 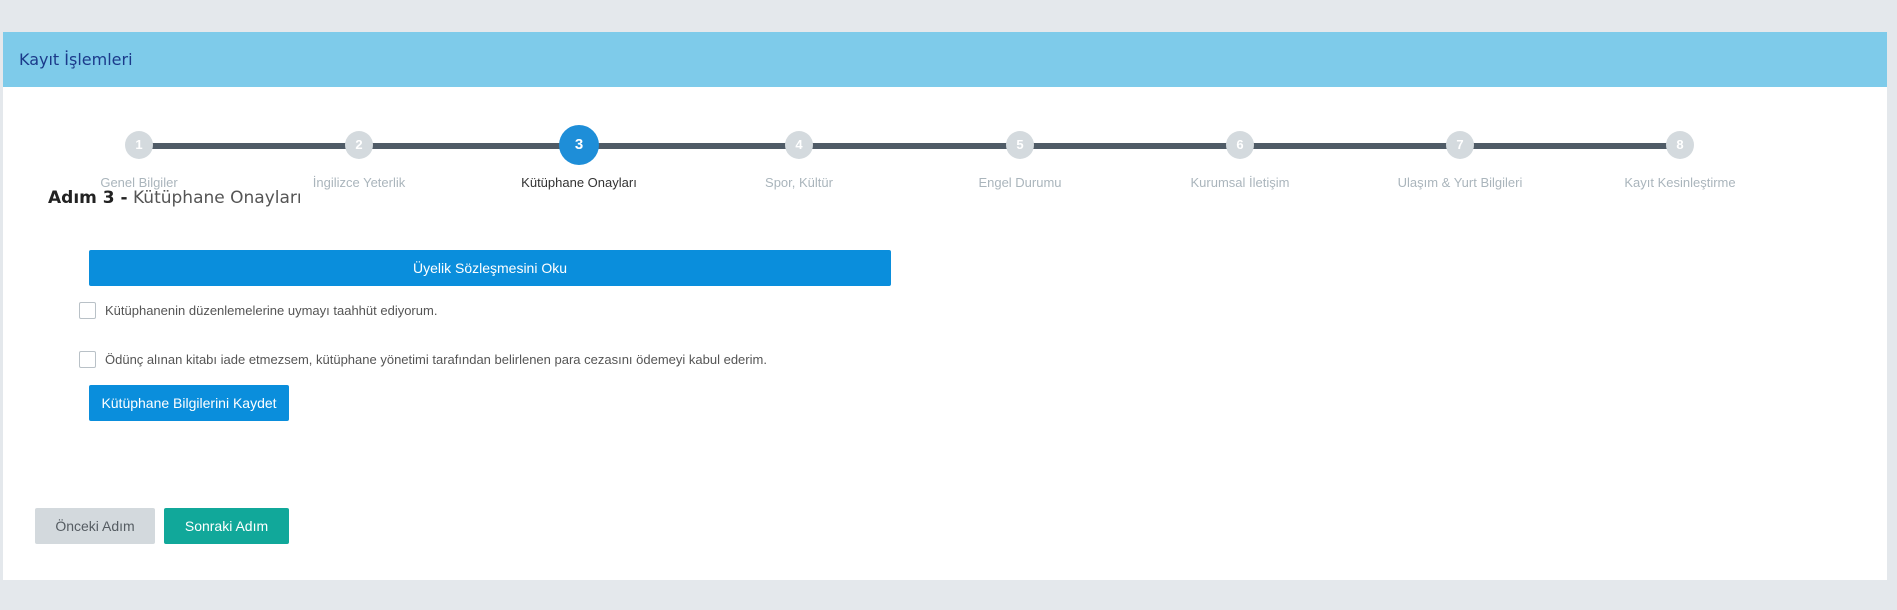 What do you see at coordinates (490, 268) in the screenshot?
I see `read-membership-contract-button: Üyelik Sözleşmesini Oku` at bounding box center [490, 268].